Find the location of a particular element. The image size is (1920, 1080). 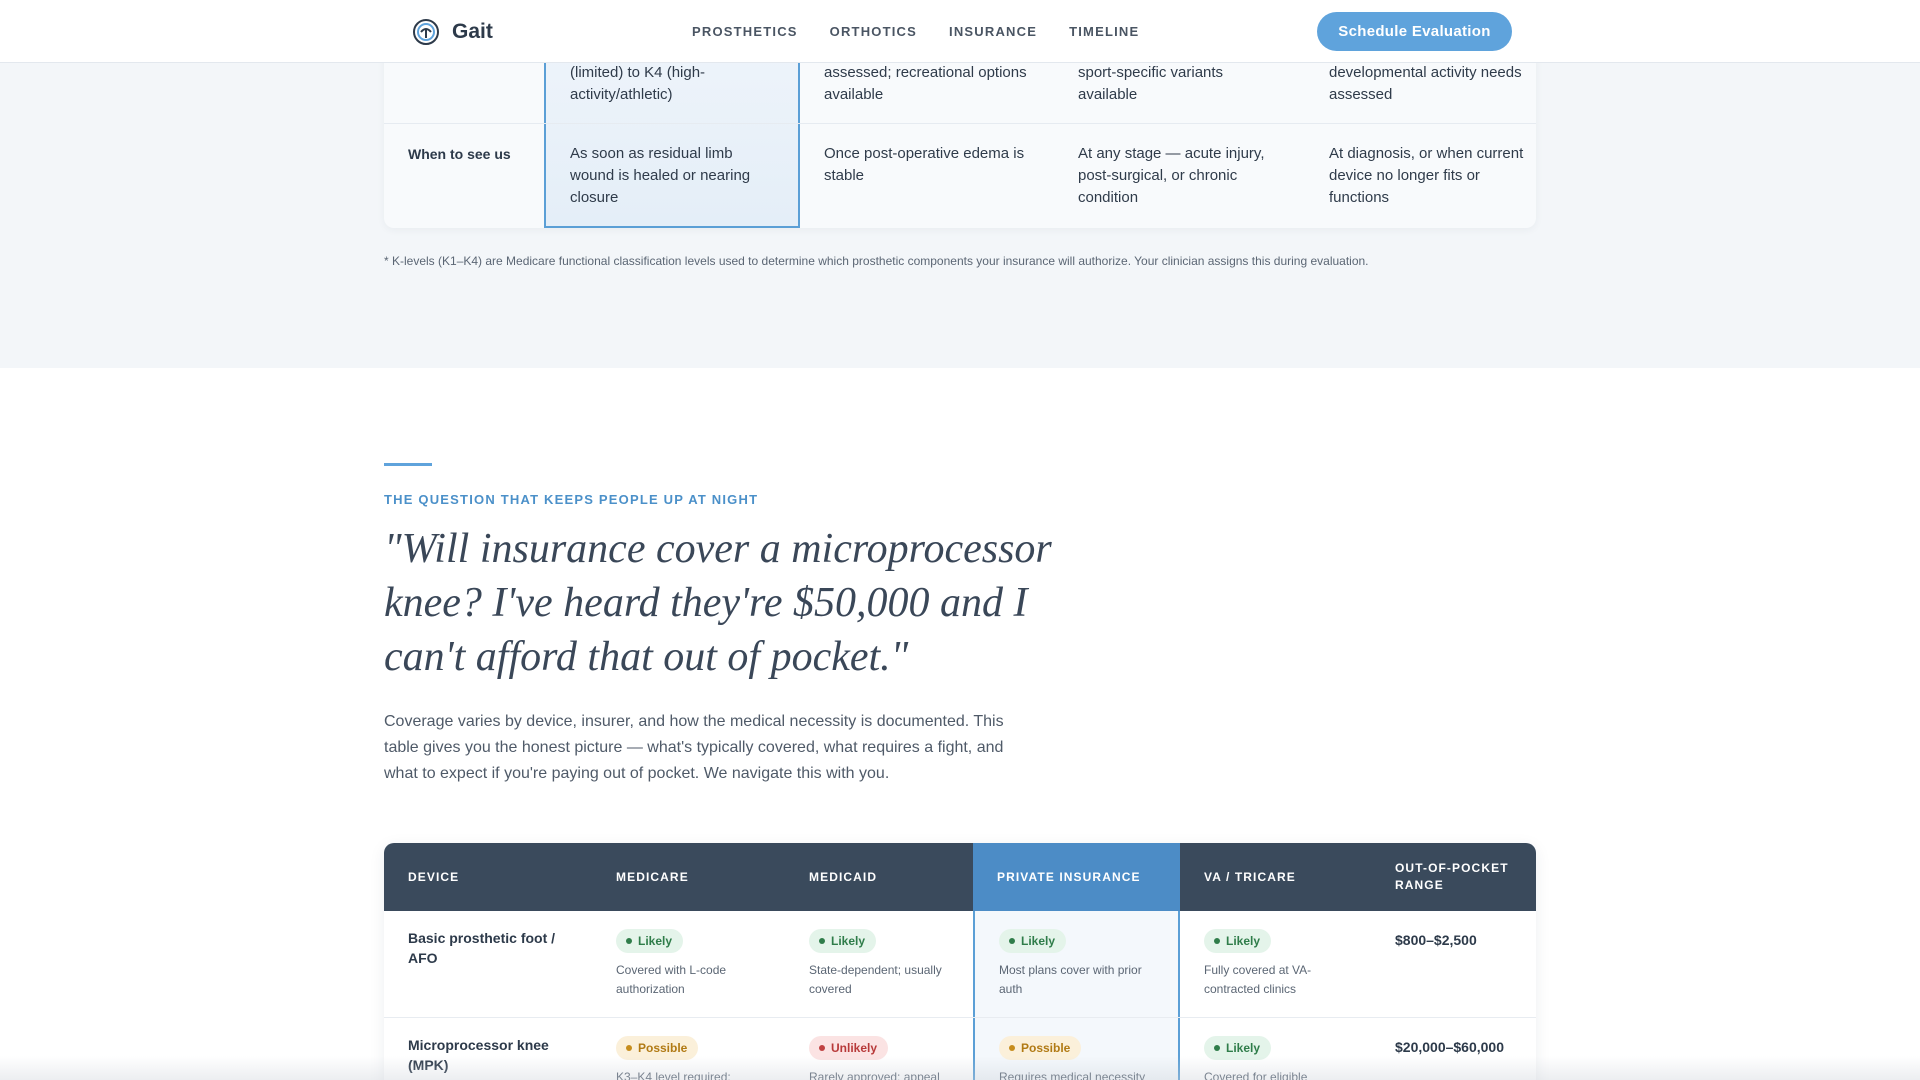

header-medicare: MEDICARE is located at coordinates (652, 876).